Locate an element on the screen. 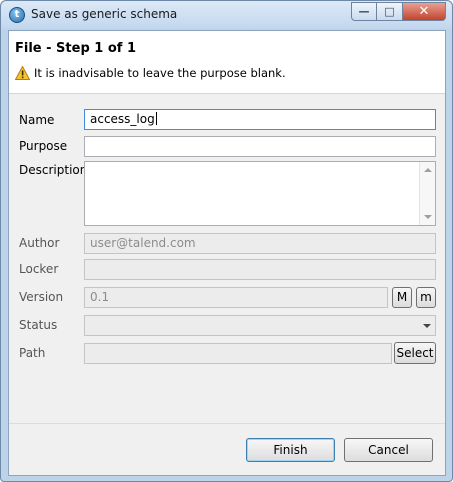 The image size is (453, 482). path-input is located at coordinates (238, 353).